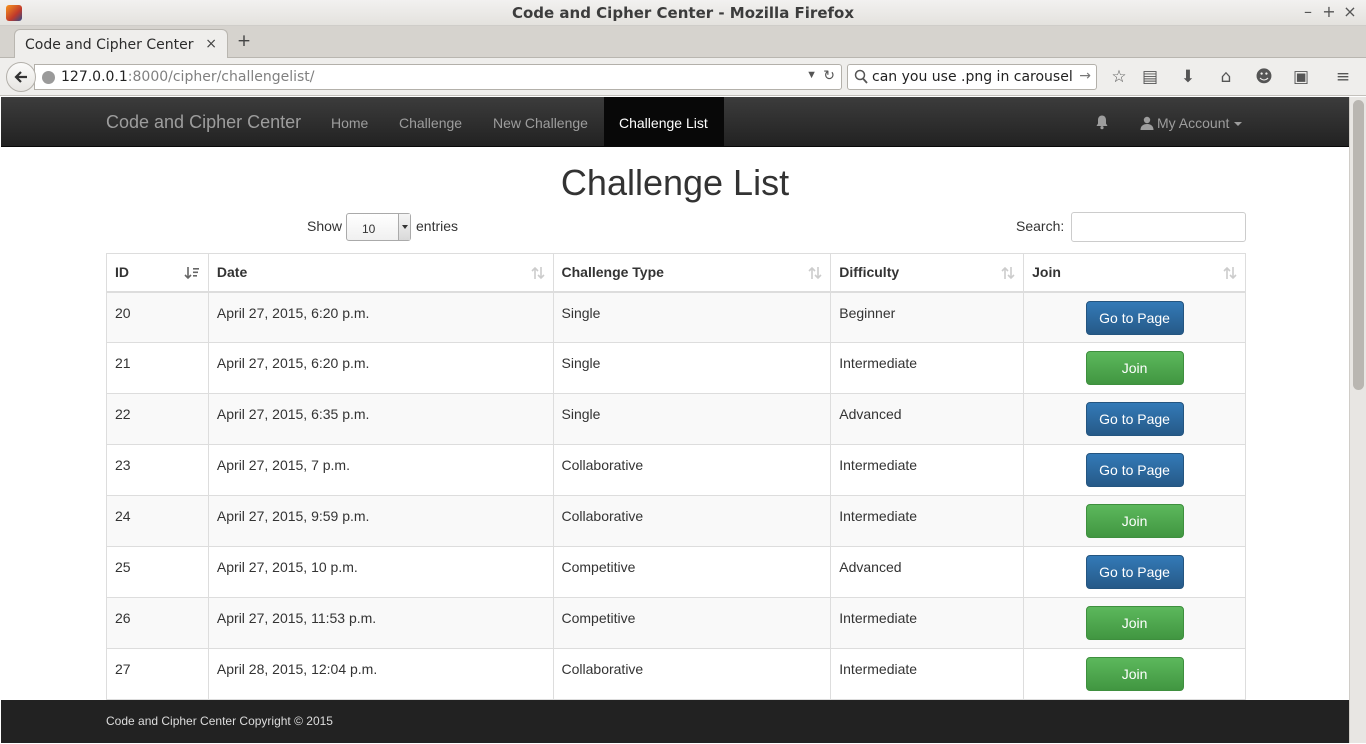  What do you see at coordinates (1150, 77) in the screenshot?
I see `reading-list-icon: ▤` at bounding box center [1150, 77].